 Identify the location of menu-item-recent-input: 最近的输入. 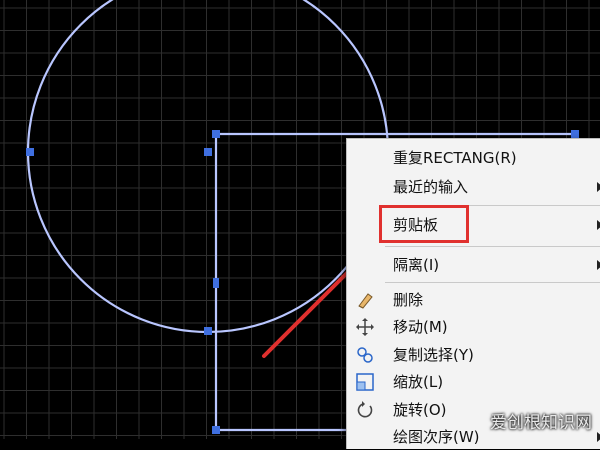
(473, 187).